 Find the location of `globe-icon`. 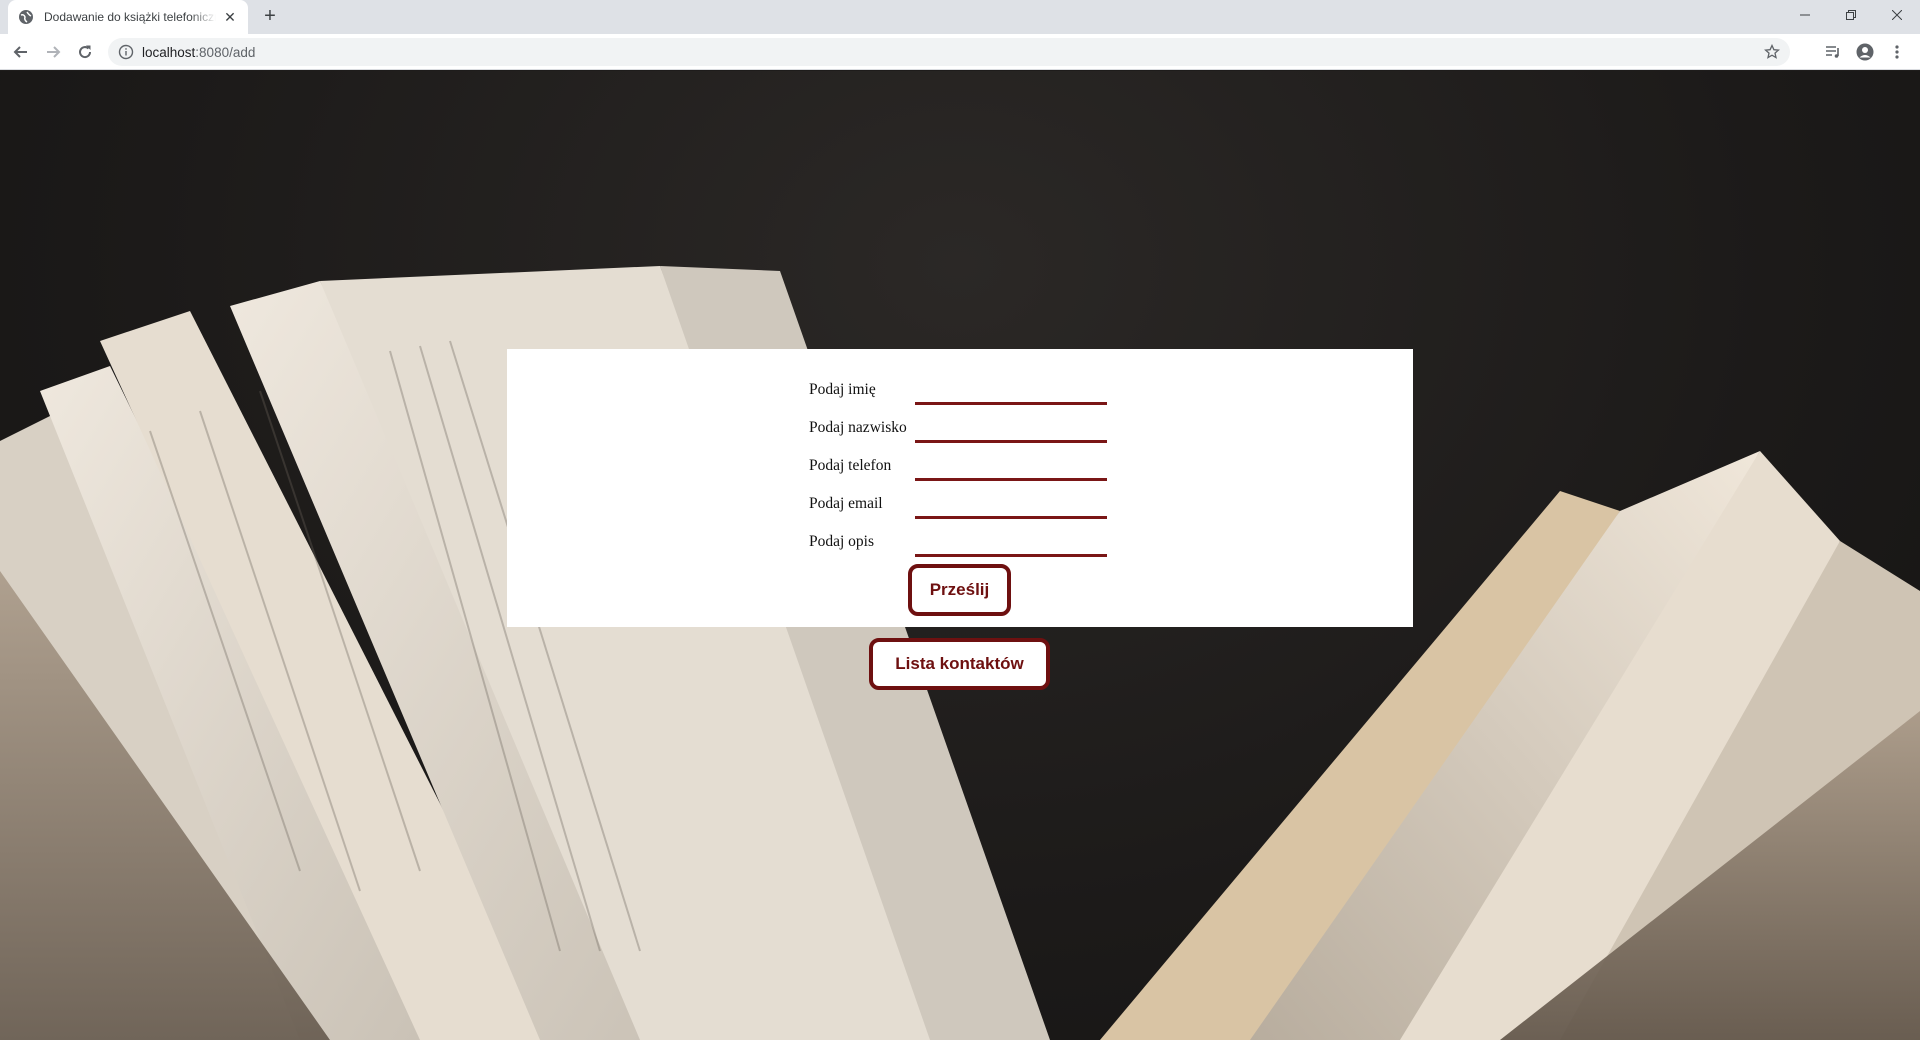

globe-icon is located at coordinates (26, 17).